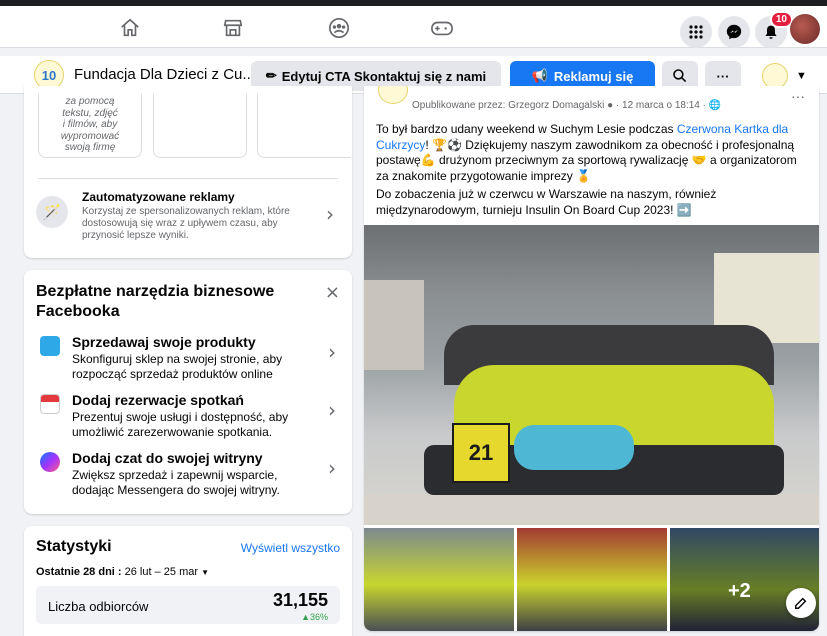  I want to click on marketplace-icon, so click(233, 28).